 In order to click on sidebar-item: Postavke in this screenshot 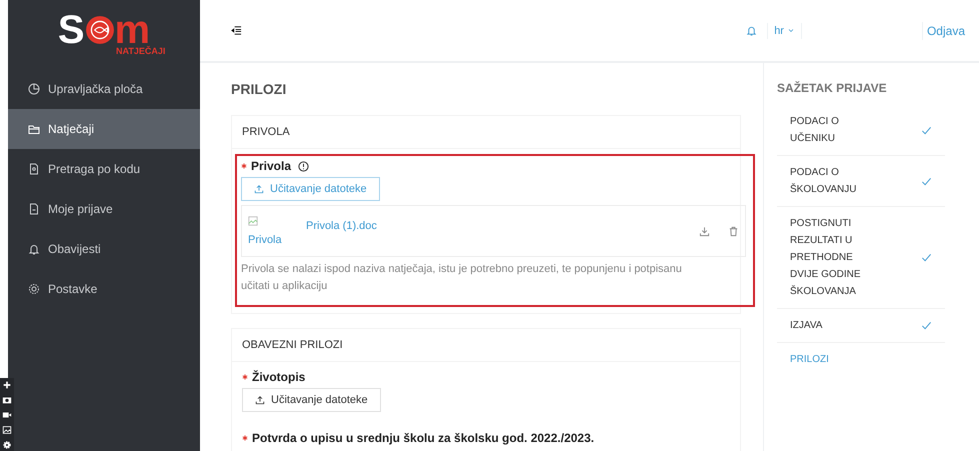, I will do `click(104, 289)`.